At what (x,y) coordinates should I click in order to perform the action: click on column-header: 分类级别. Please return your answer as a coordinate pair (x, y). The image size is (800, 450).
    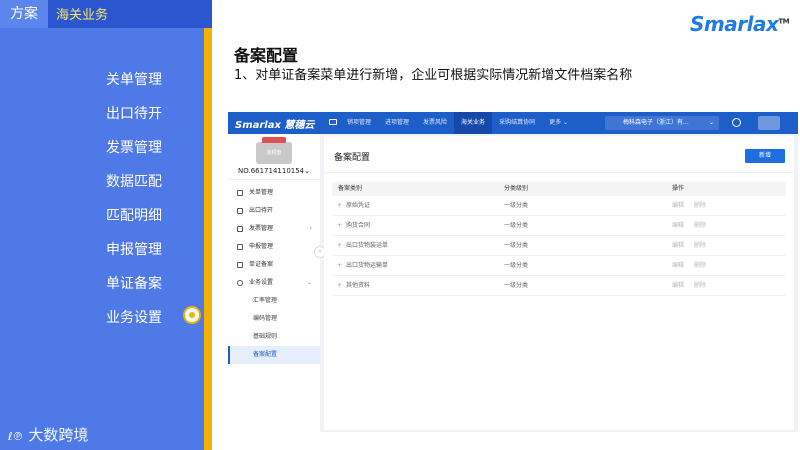
    Looking at the image, I should click on (516, 188).